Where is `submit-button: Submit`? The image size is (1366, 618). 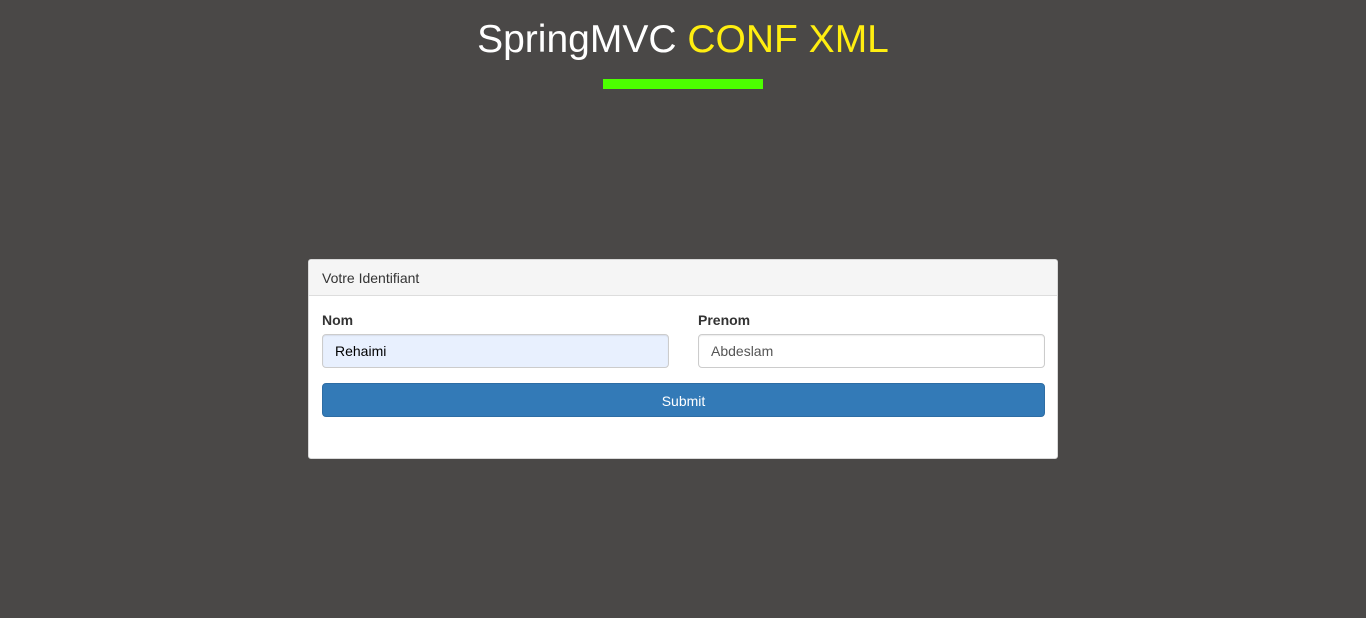 submit-button: Submit is located at coordinates (683, 400).